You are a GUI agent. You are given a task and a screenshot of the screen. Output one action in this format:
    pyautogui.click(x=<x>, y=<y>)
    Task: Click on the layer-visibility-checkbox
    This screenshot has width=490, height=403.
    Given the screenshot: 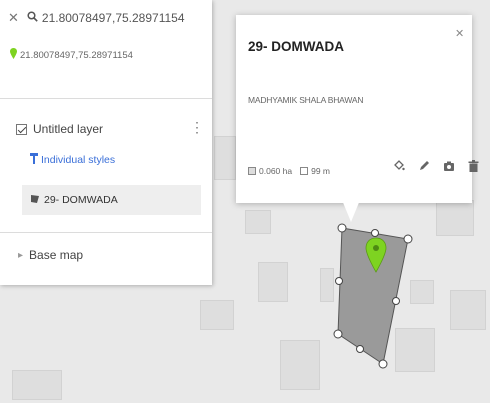 What is the action you would take?
    pyautogui.click(x=21, y=129)
    